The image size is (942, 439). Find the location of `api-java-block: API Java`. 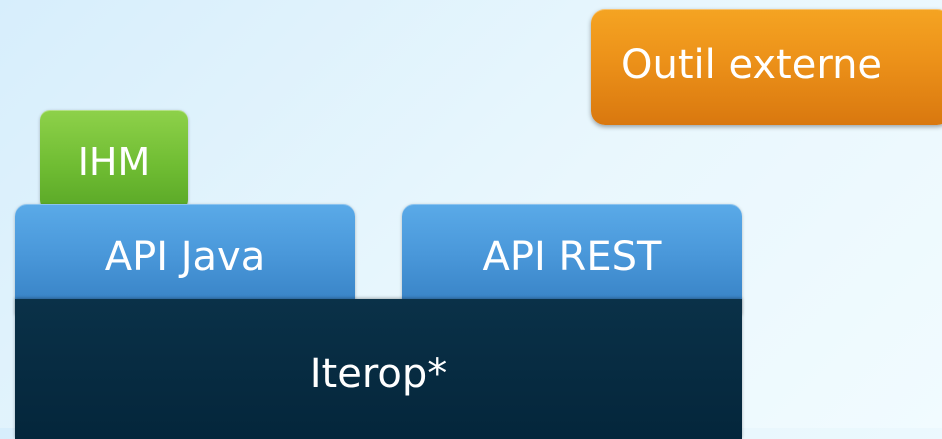

api-java-block: API Java is located at coordinates (185, 259).